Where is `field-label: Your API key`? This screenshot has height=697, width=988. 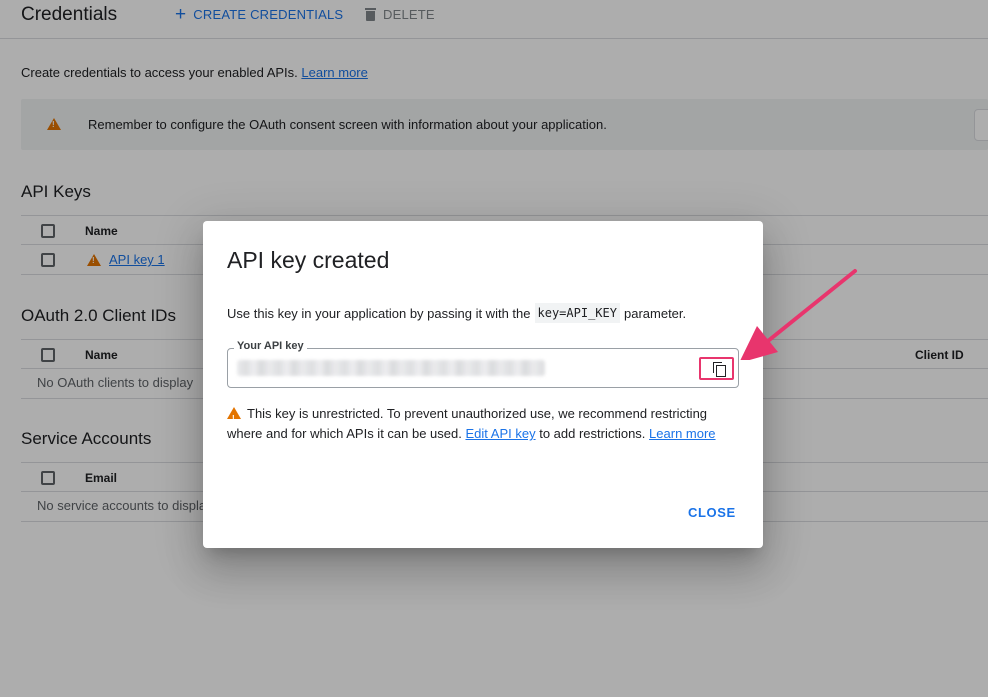
field-label: Your API key is located at coordinates (270, 346).